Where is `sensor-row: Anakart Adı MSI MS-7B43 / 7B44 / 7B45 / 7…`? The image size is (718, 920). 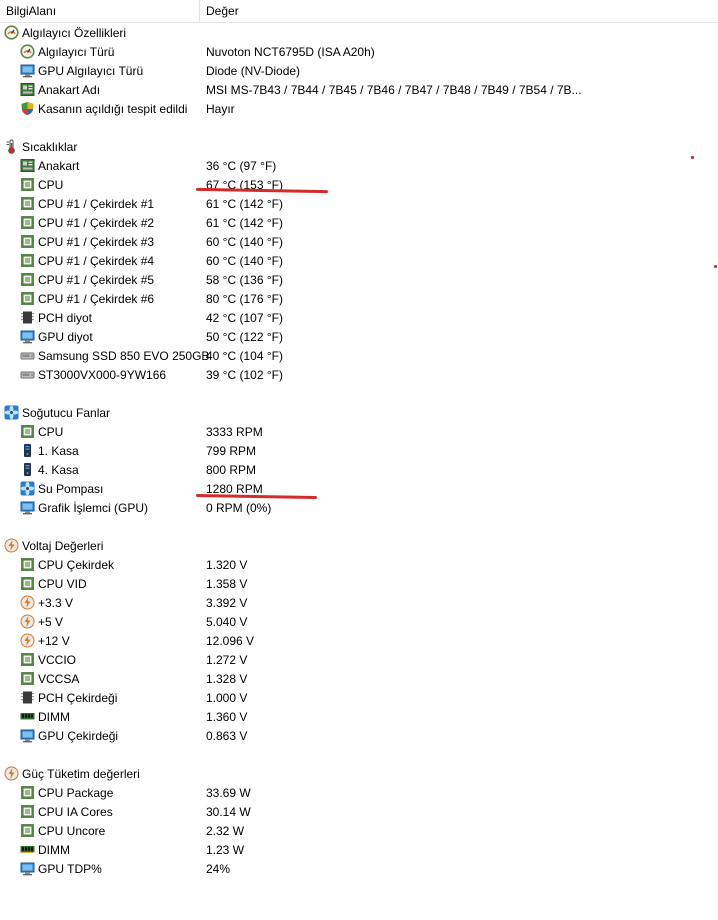
sensor-row: Anakart Adı MSI MS-7B43 / 7B44 / 7B45 / 7… is located at coordinates (359, 89).